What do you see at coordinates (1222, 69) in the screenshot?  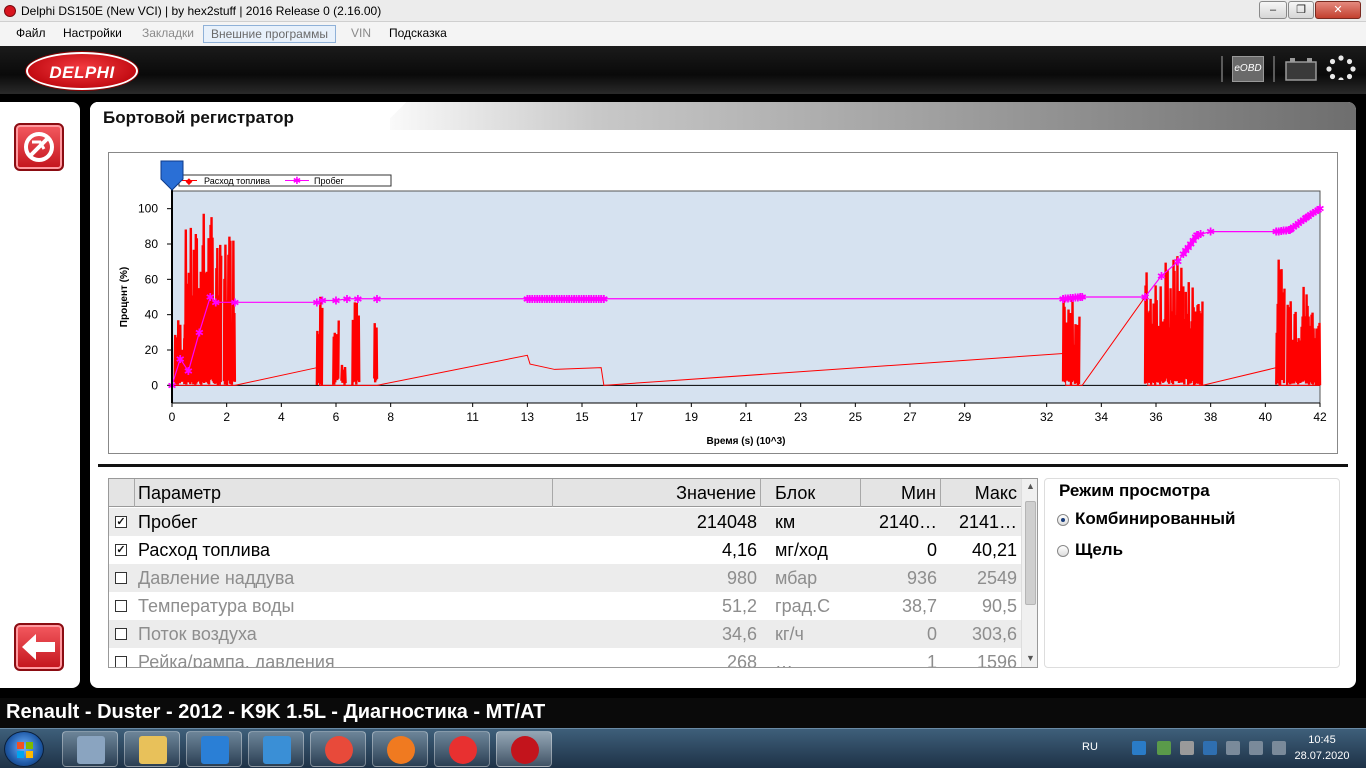 I see `header-separator` at bounding box center [1222, 69].